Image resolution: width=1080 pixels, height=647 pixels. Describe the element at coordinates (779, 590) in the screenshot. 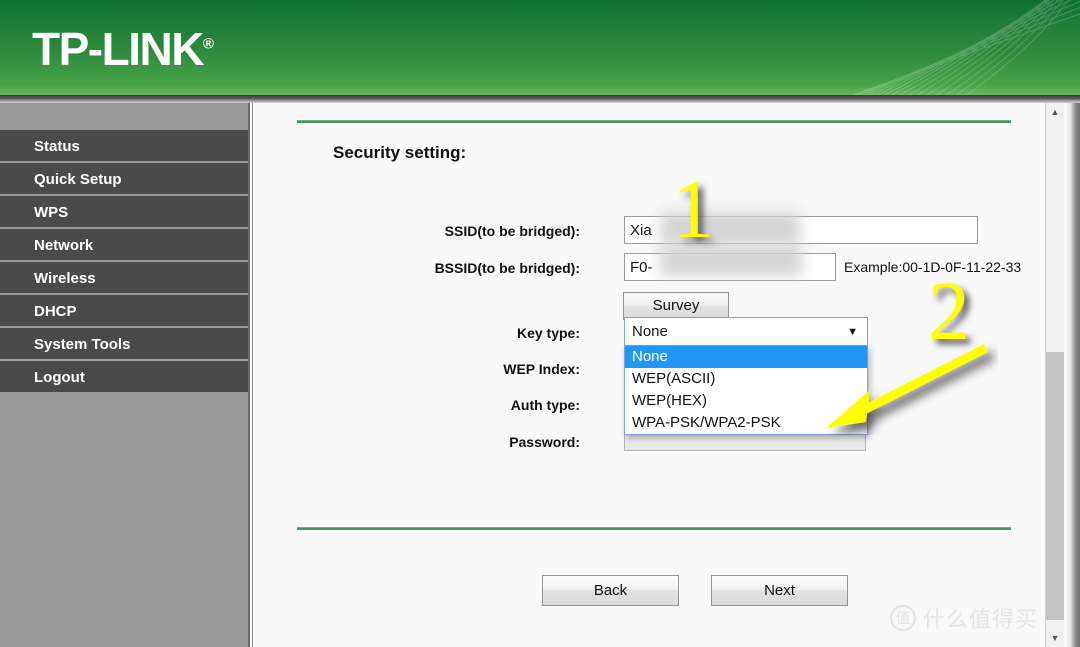

I see `next-button: Next` at that location.